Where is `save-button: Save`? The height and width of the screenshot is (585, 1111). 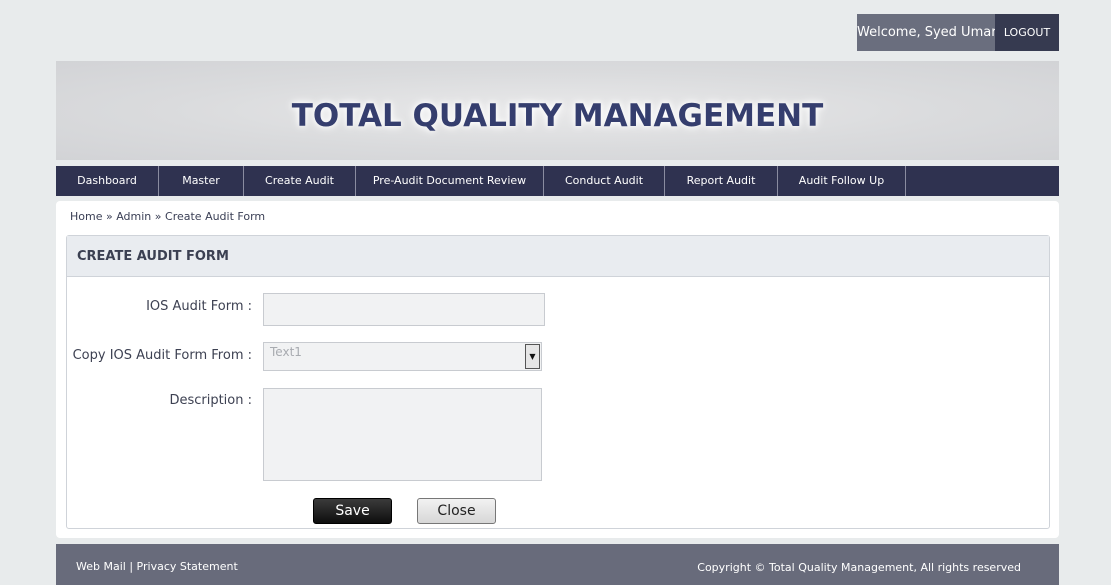 save-button: Save is located at coordinates (352, 511).